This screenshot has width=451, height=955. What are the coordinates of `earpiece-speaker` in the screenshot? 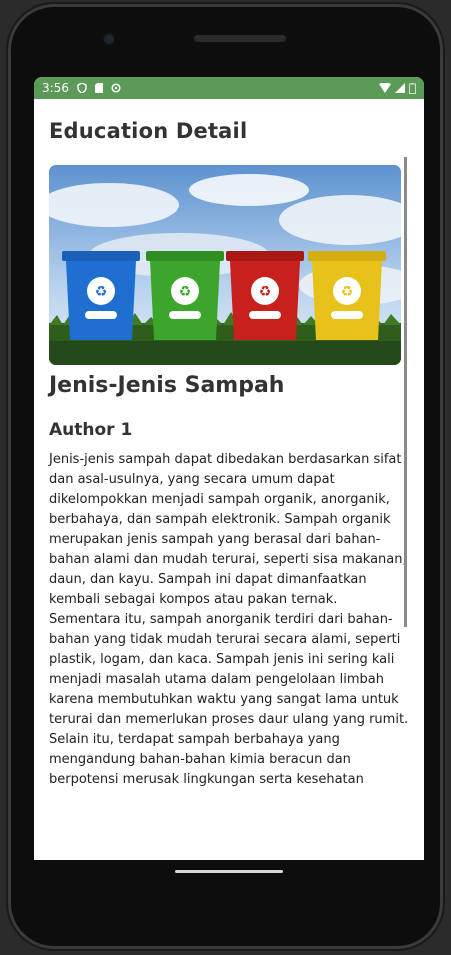 It's located at (240, 38).